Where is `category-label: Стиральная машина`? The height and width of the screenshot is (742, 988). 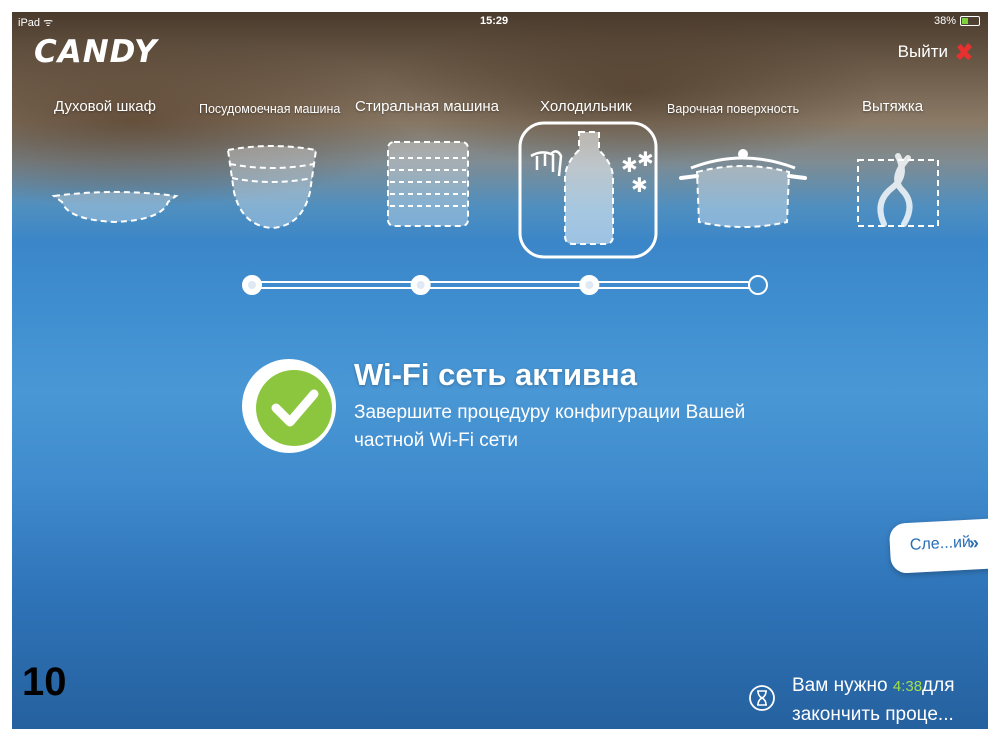 category-label: Стиральная машина is located at coordinates (427, 106).